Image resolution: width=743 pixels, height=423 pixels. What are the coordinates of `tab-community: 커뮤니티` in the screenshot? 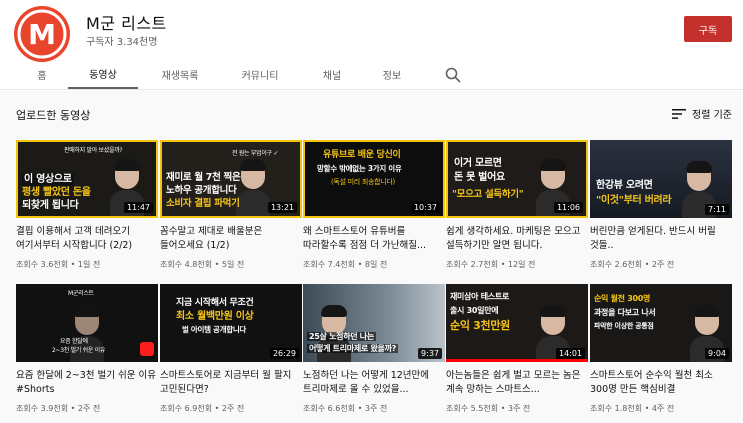 It's located at (260, 74).